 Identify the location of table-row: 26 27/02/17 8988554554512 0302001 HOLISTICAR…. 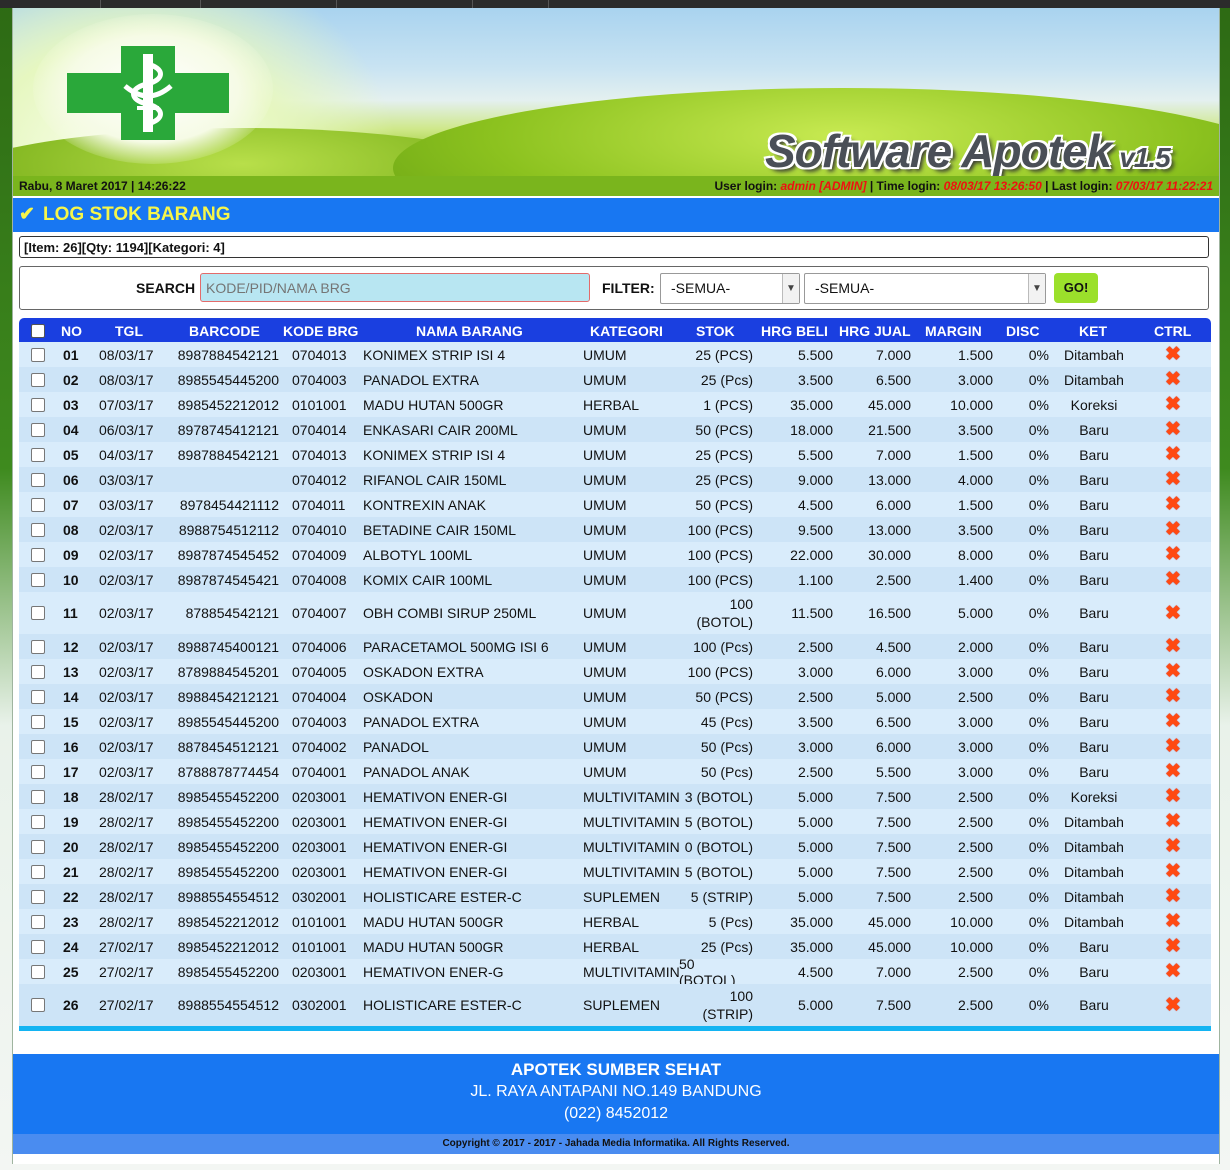
(615, 1005).